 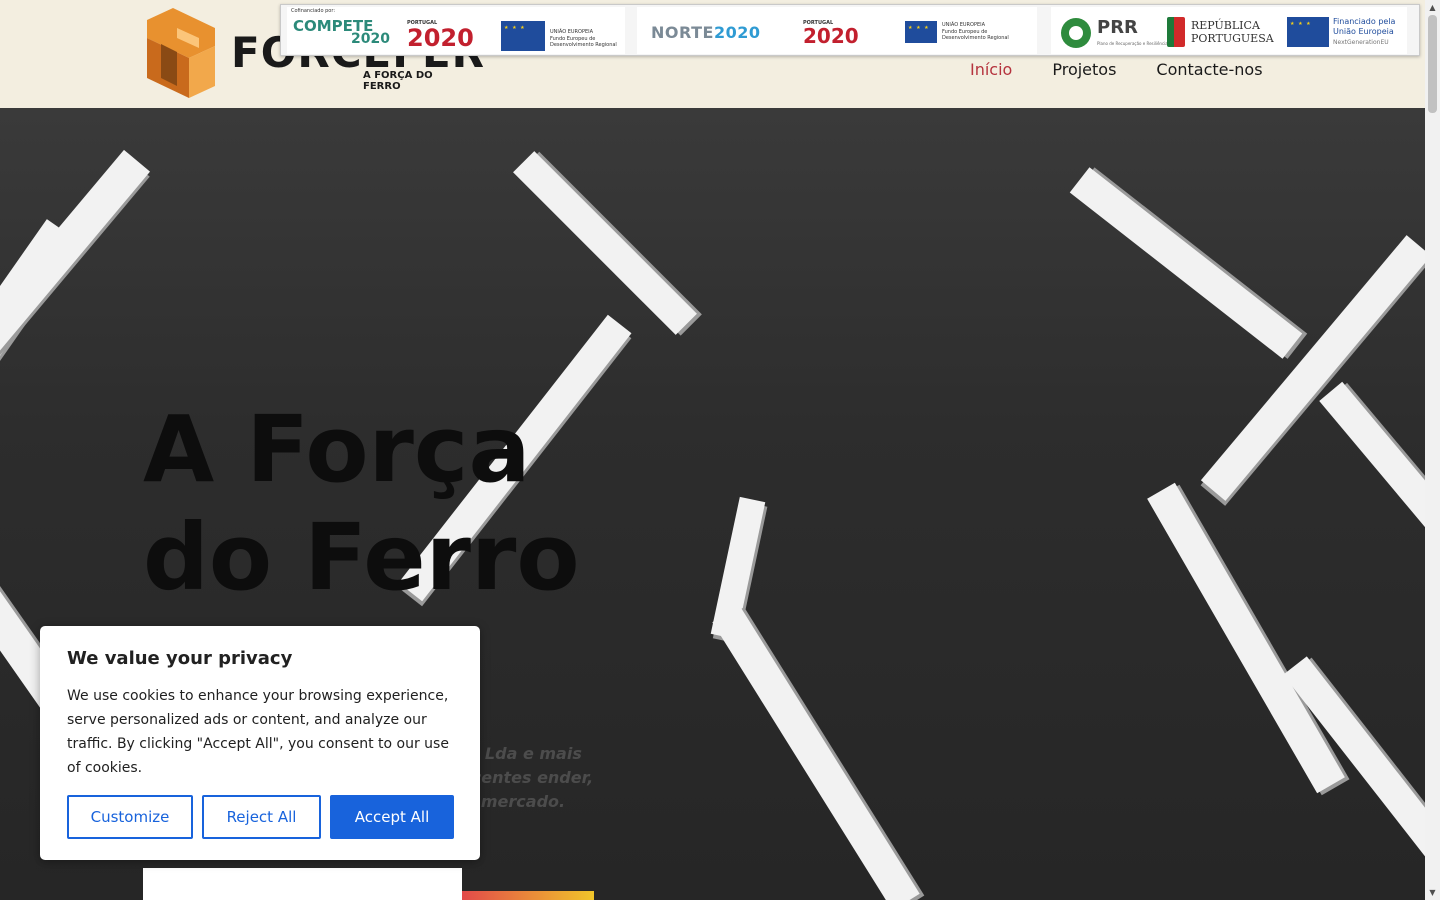 I want to click on portugal-emblem-icon, so click(x=1176, y=32).